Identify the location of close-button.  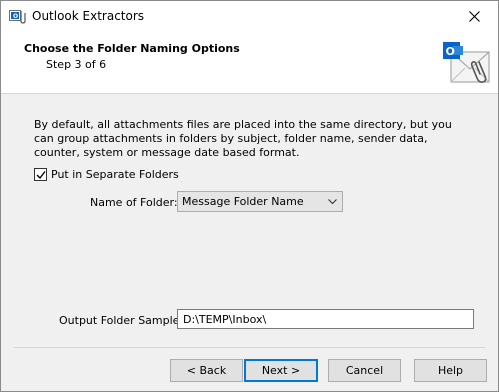
(475, 16).